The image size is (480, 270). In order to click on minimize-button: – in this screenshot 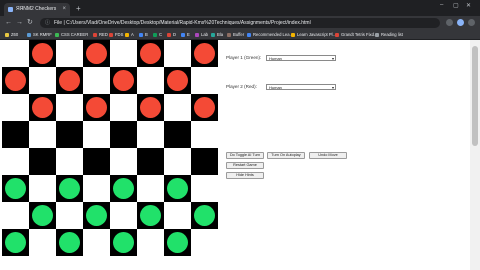, I will do `click(441, 5)`.